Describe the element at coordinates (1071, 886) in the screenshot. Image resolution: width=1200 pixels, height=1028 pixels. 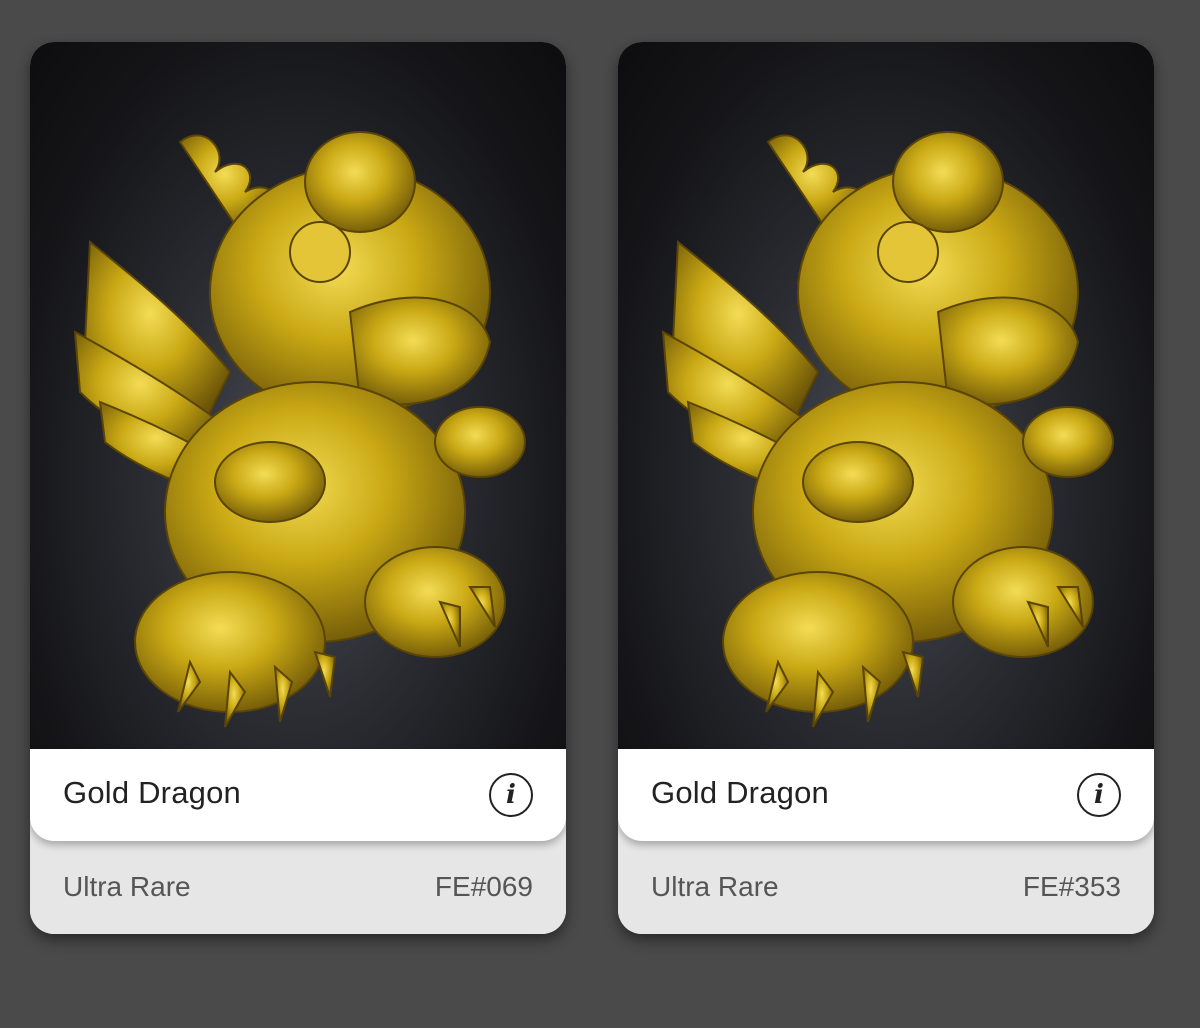
I see `serial-number: FE#353` at that location.